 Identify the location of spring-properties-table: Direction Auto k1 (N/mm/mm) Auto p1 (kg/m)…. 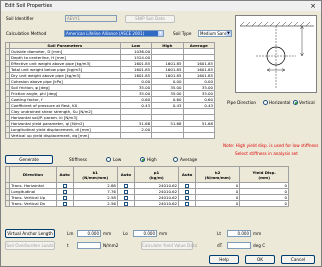
(146, 186).